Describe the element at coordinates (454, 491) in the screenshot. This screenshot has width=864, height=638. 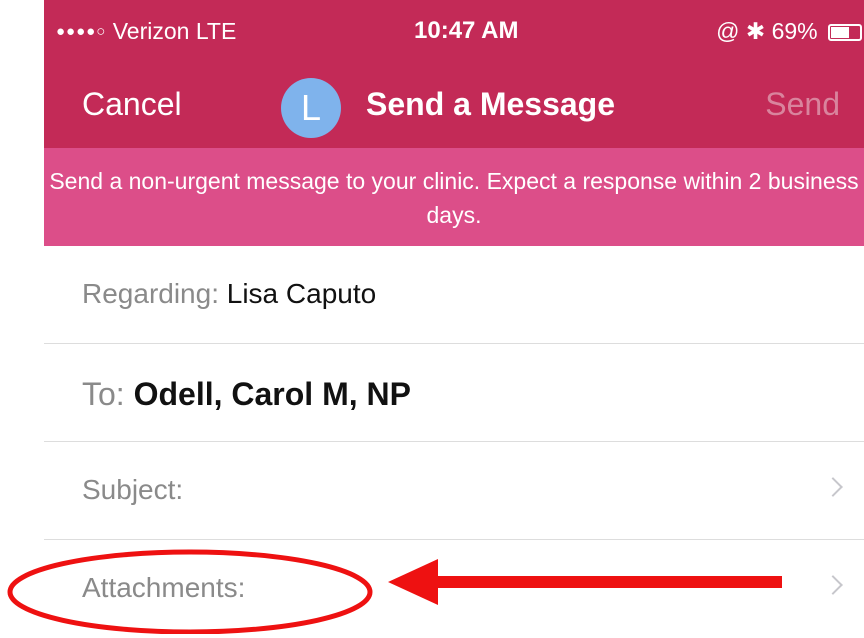
I see `subject-row: Subject:` at that location.